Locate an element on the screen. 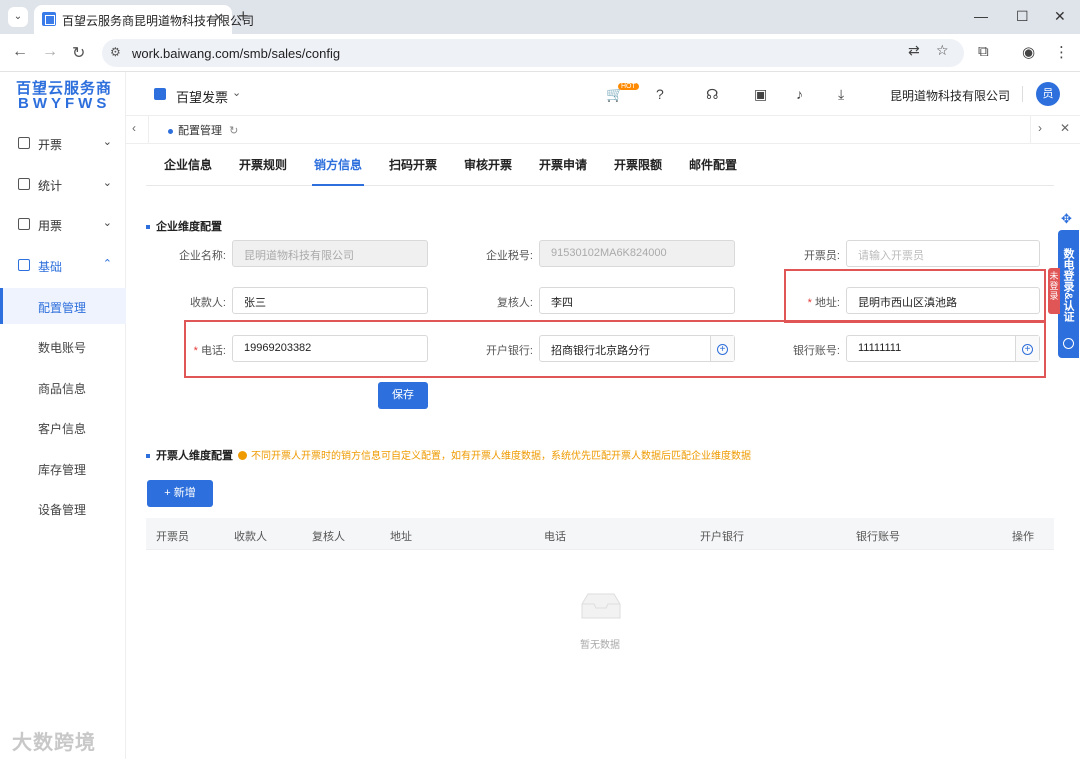 The width and height of the screenshot is (1080, 759). url-text: work.baiwang.com/smb/sales/config is located at coordinates (236, 53).